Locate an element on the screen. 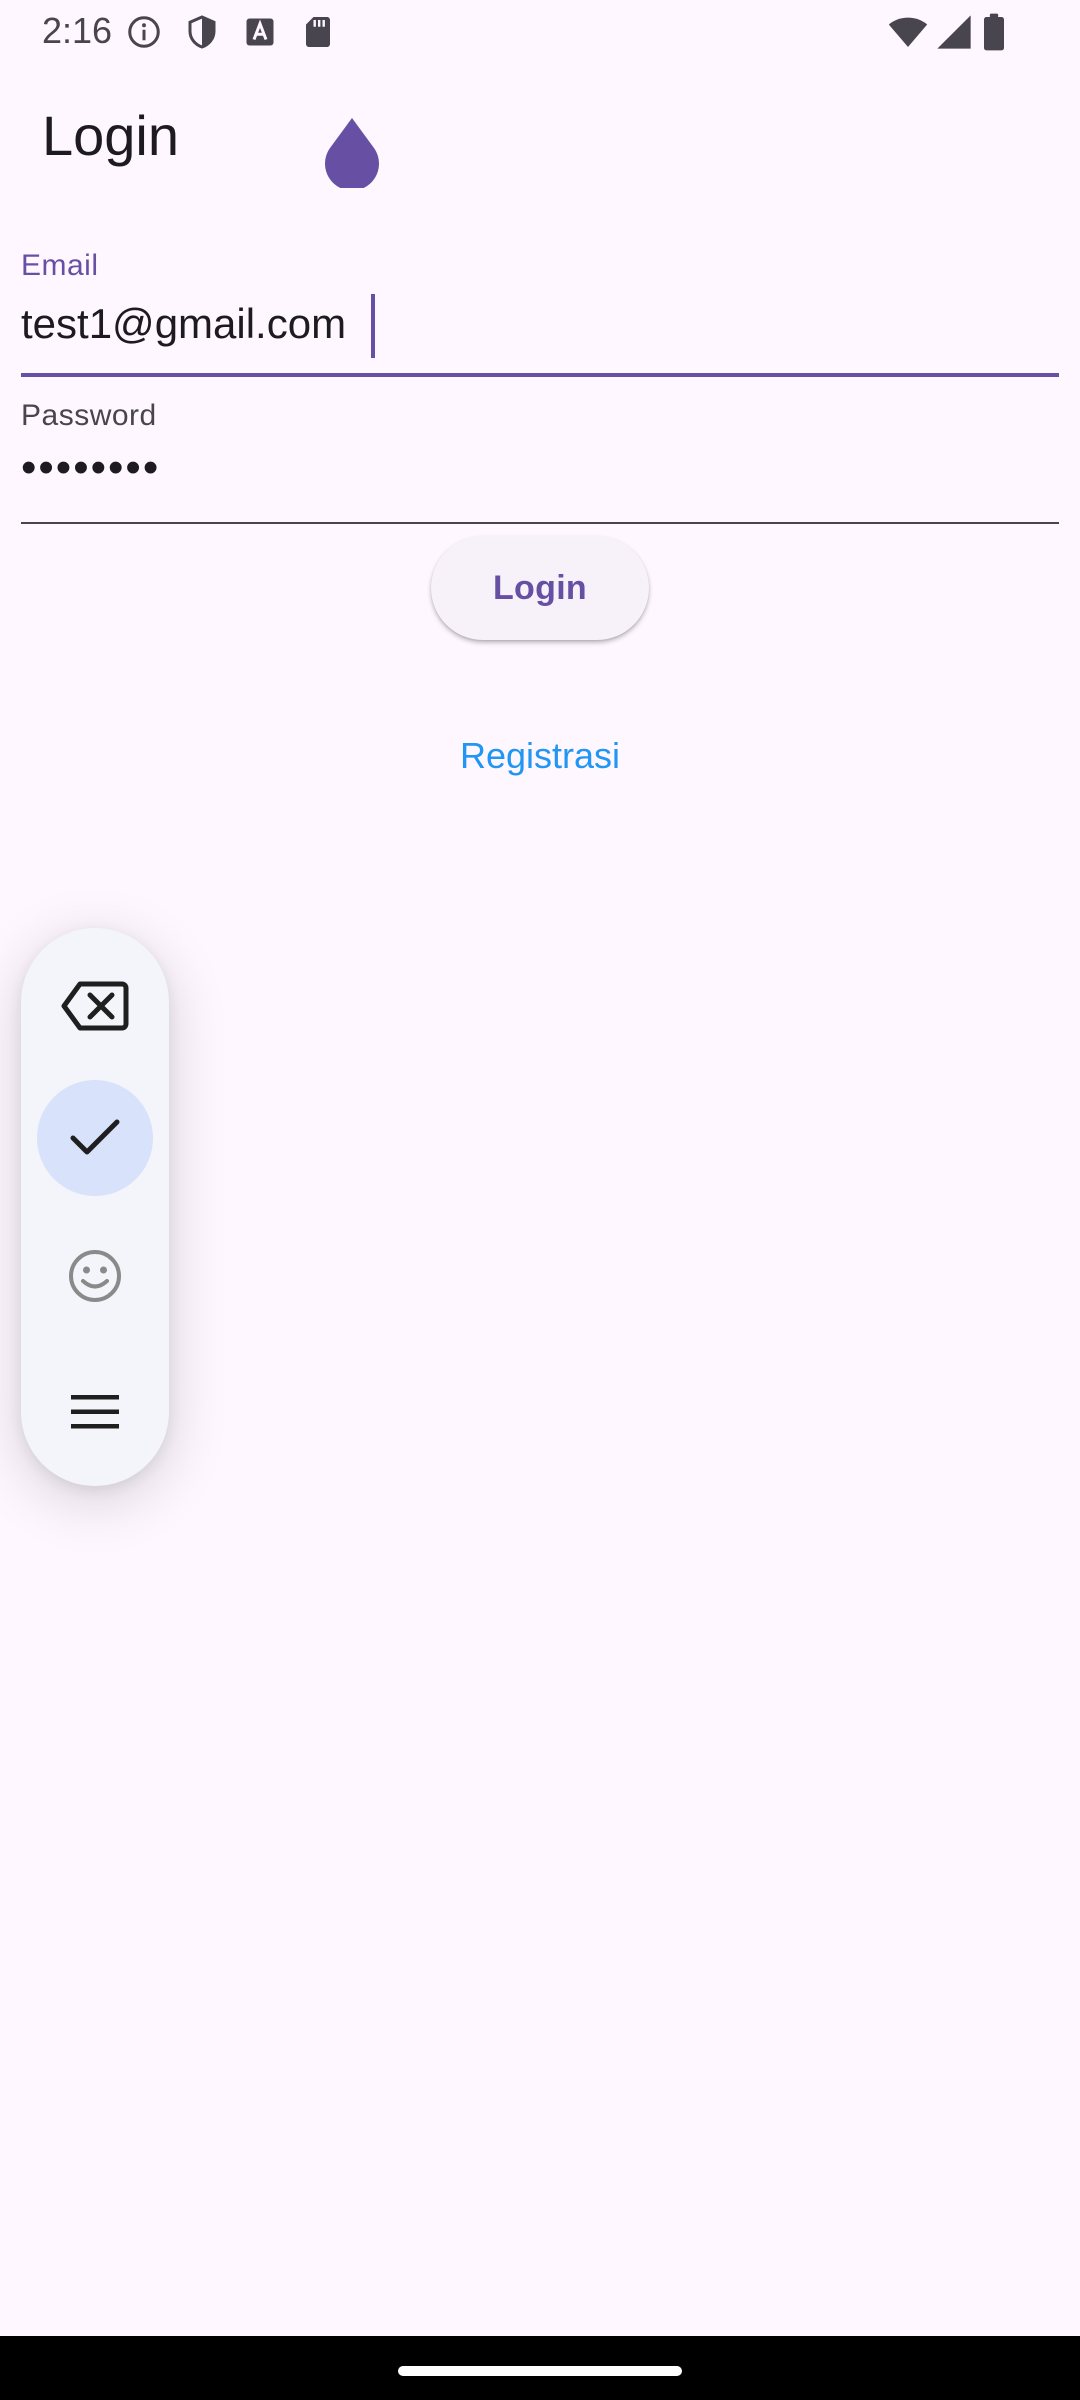 Image resolution: width=1080 pixels, height=2400 pixels. wifi-icon is located at coordinates (908, 32).